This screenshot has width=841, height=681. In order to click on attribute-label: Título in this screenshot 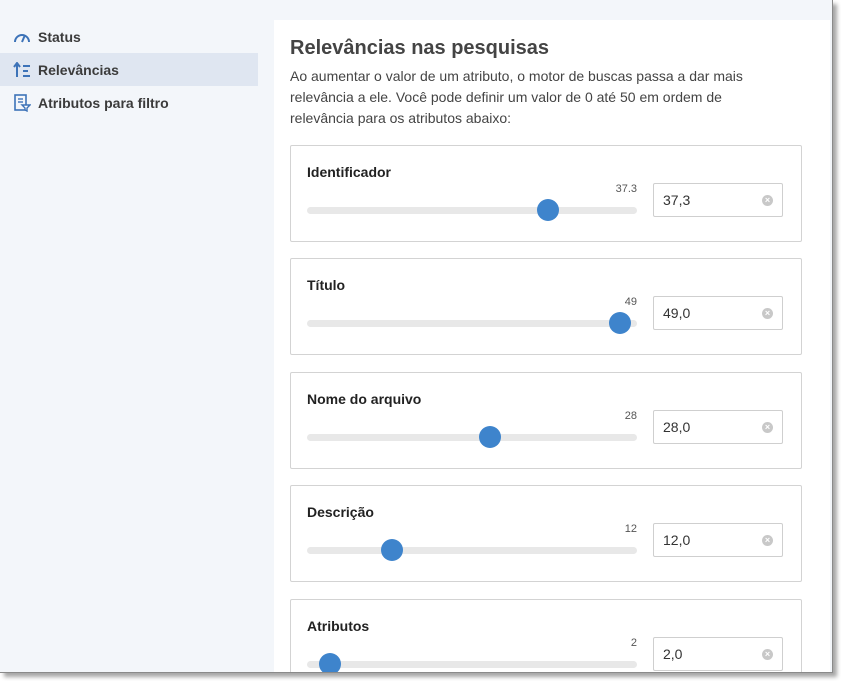, I will do `click(326, 285)`.